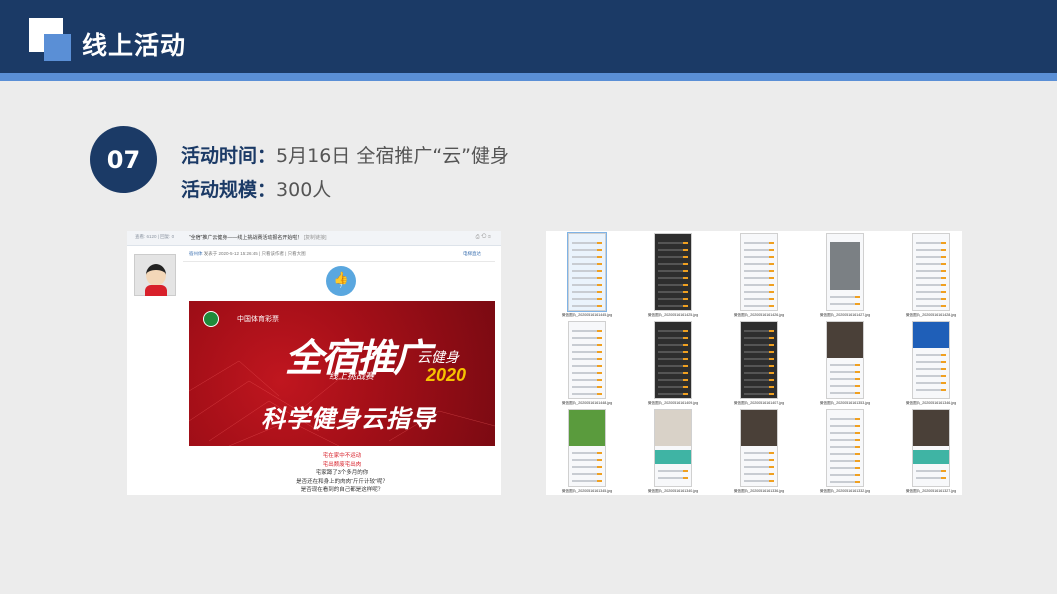 The height and width of the screenshot is (594, 1057). What do you see at coordinates (931, 335) in the screenshot?
I see `thumb-banner` at bounding box center [931, 335].